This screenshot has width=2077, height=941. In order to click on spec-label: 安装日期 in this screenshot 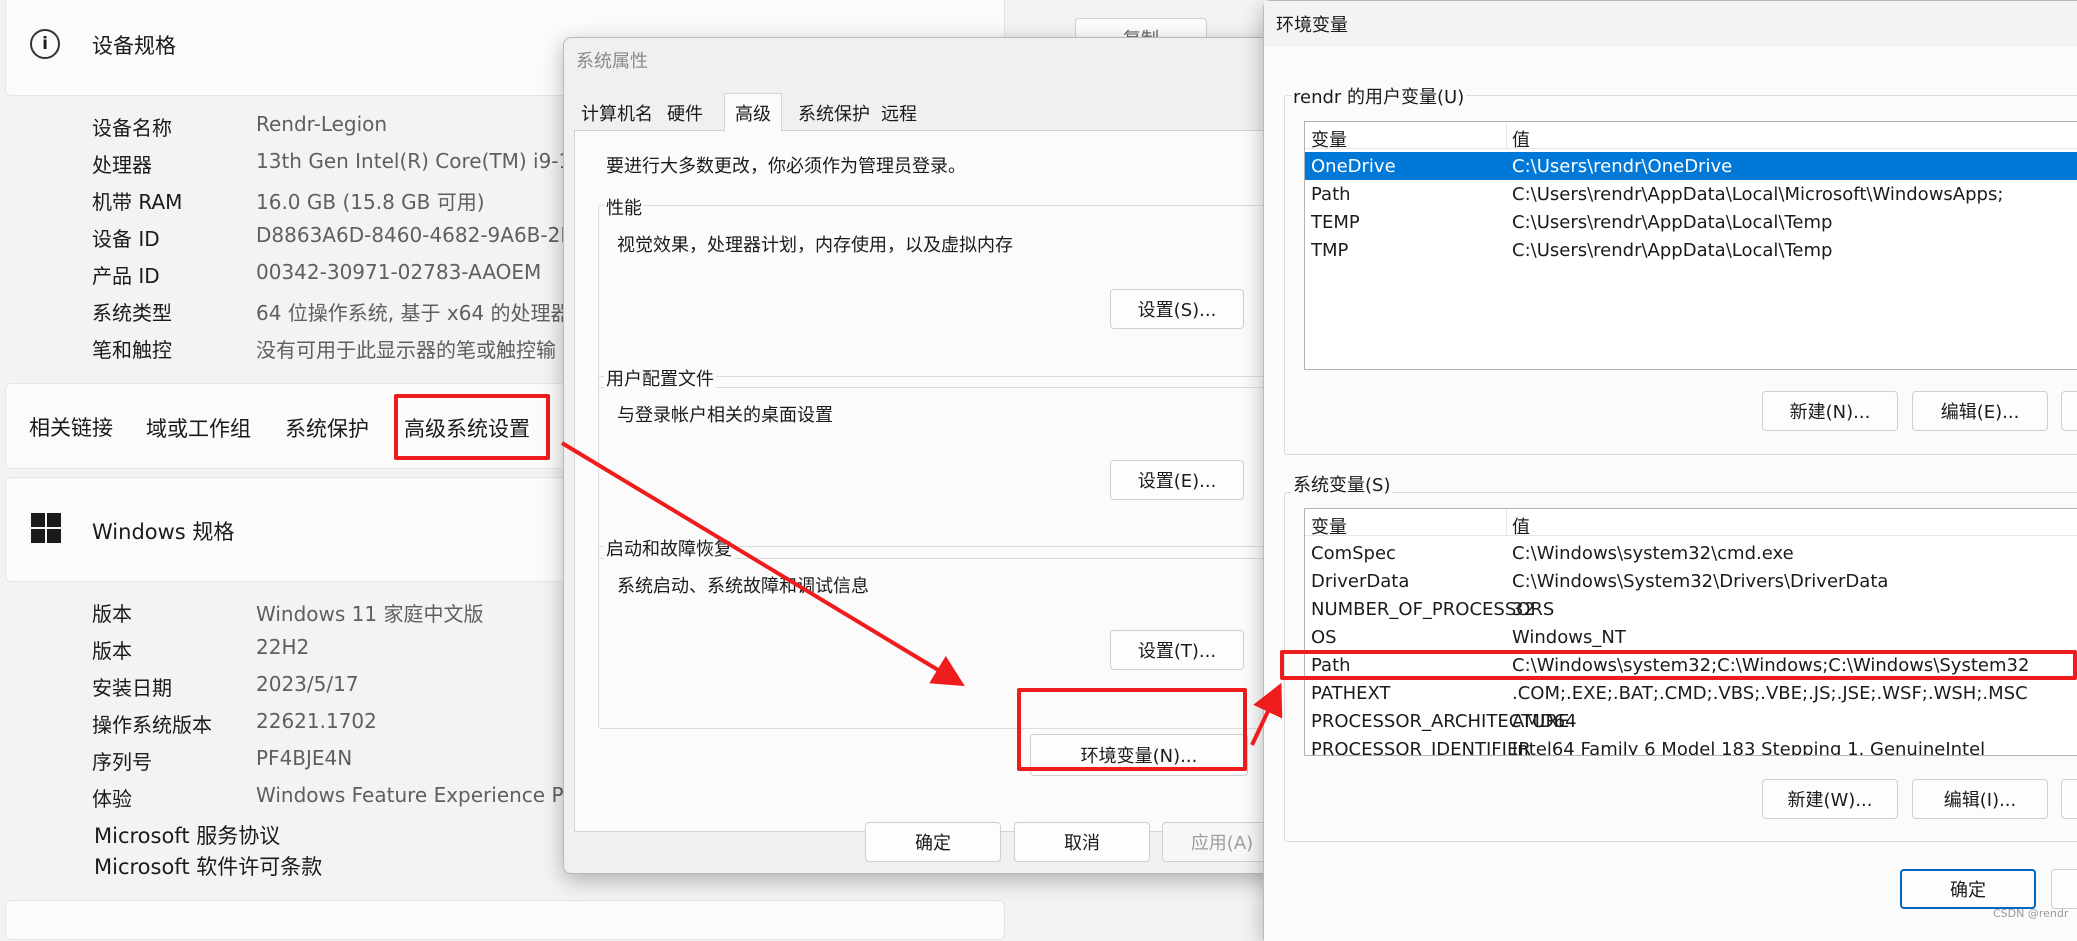, I will do `click(132, 688)`.